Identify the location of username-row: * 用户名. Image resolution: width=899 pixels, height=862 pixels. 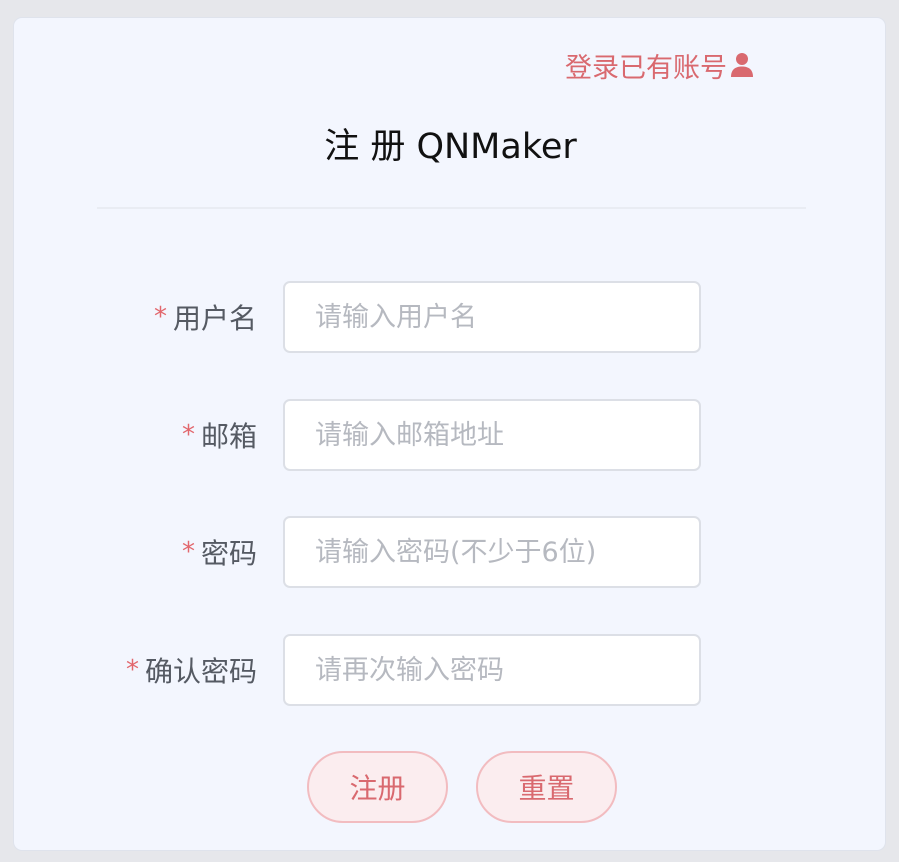
(450, 317).